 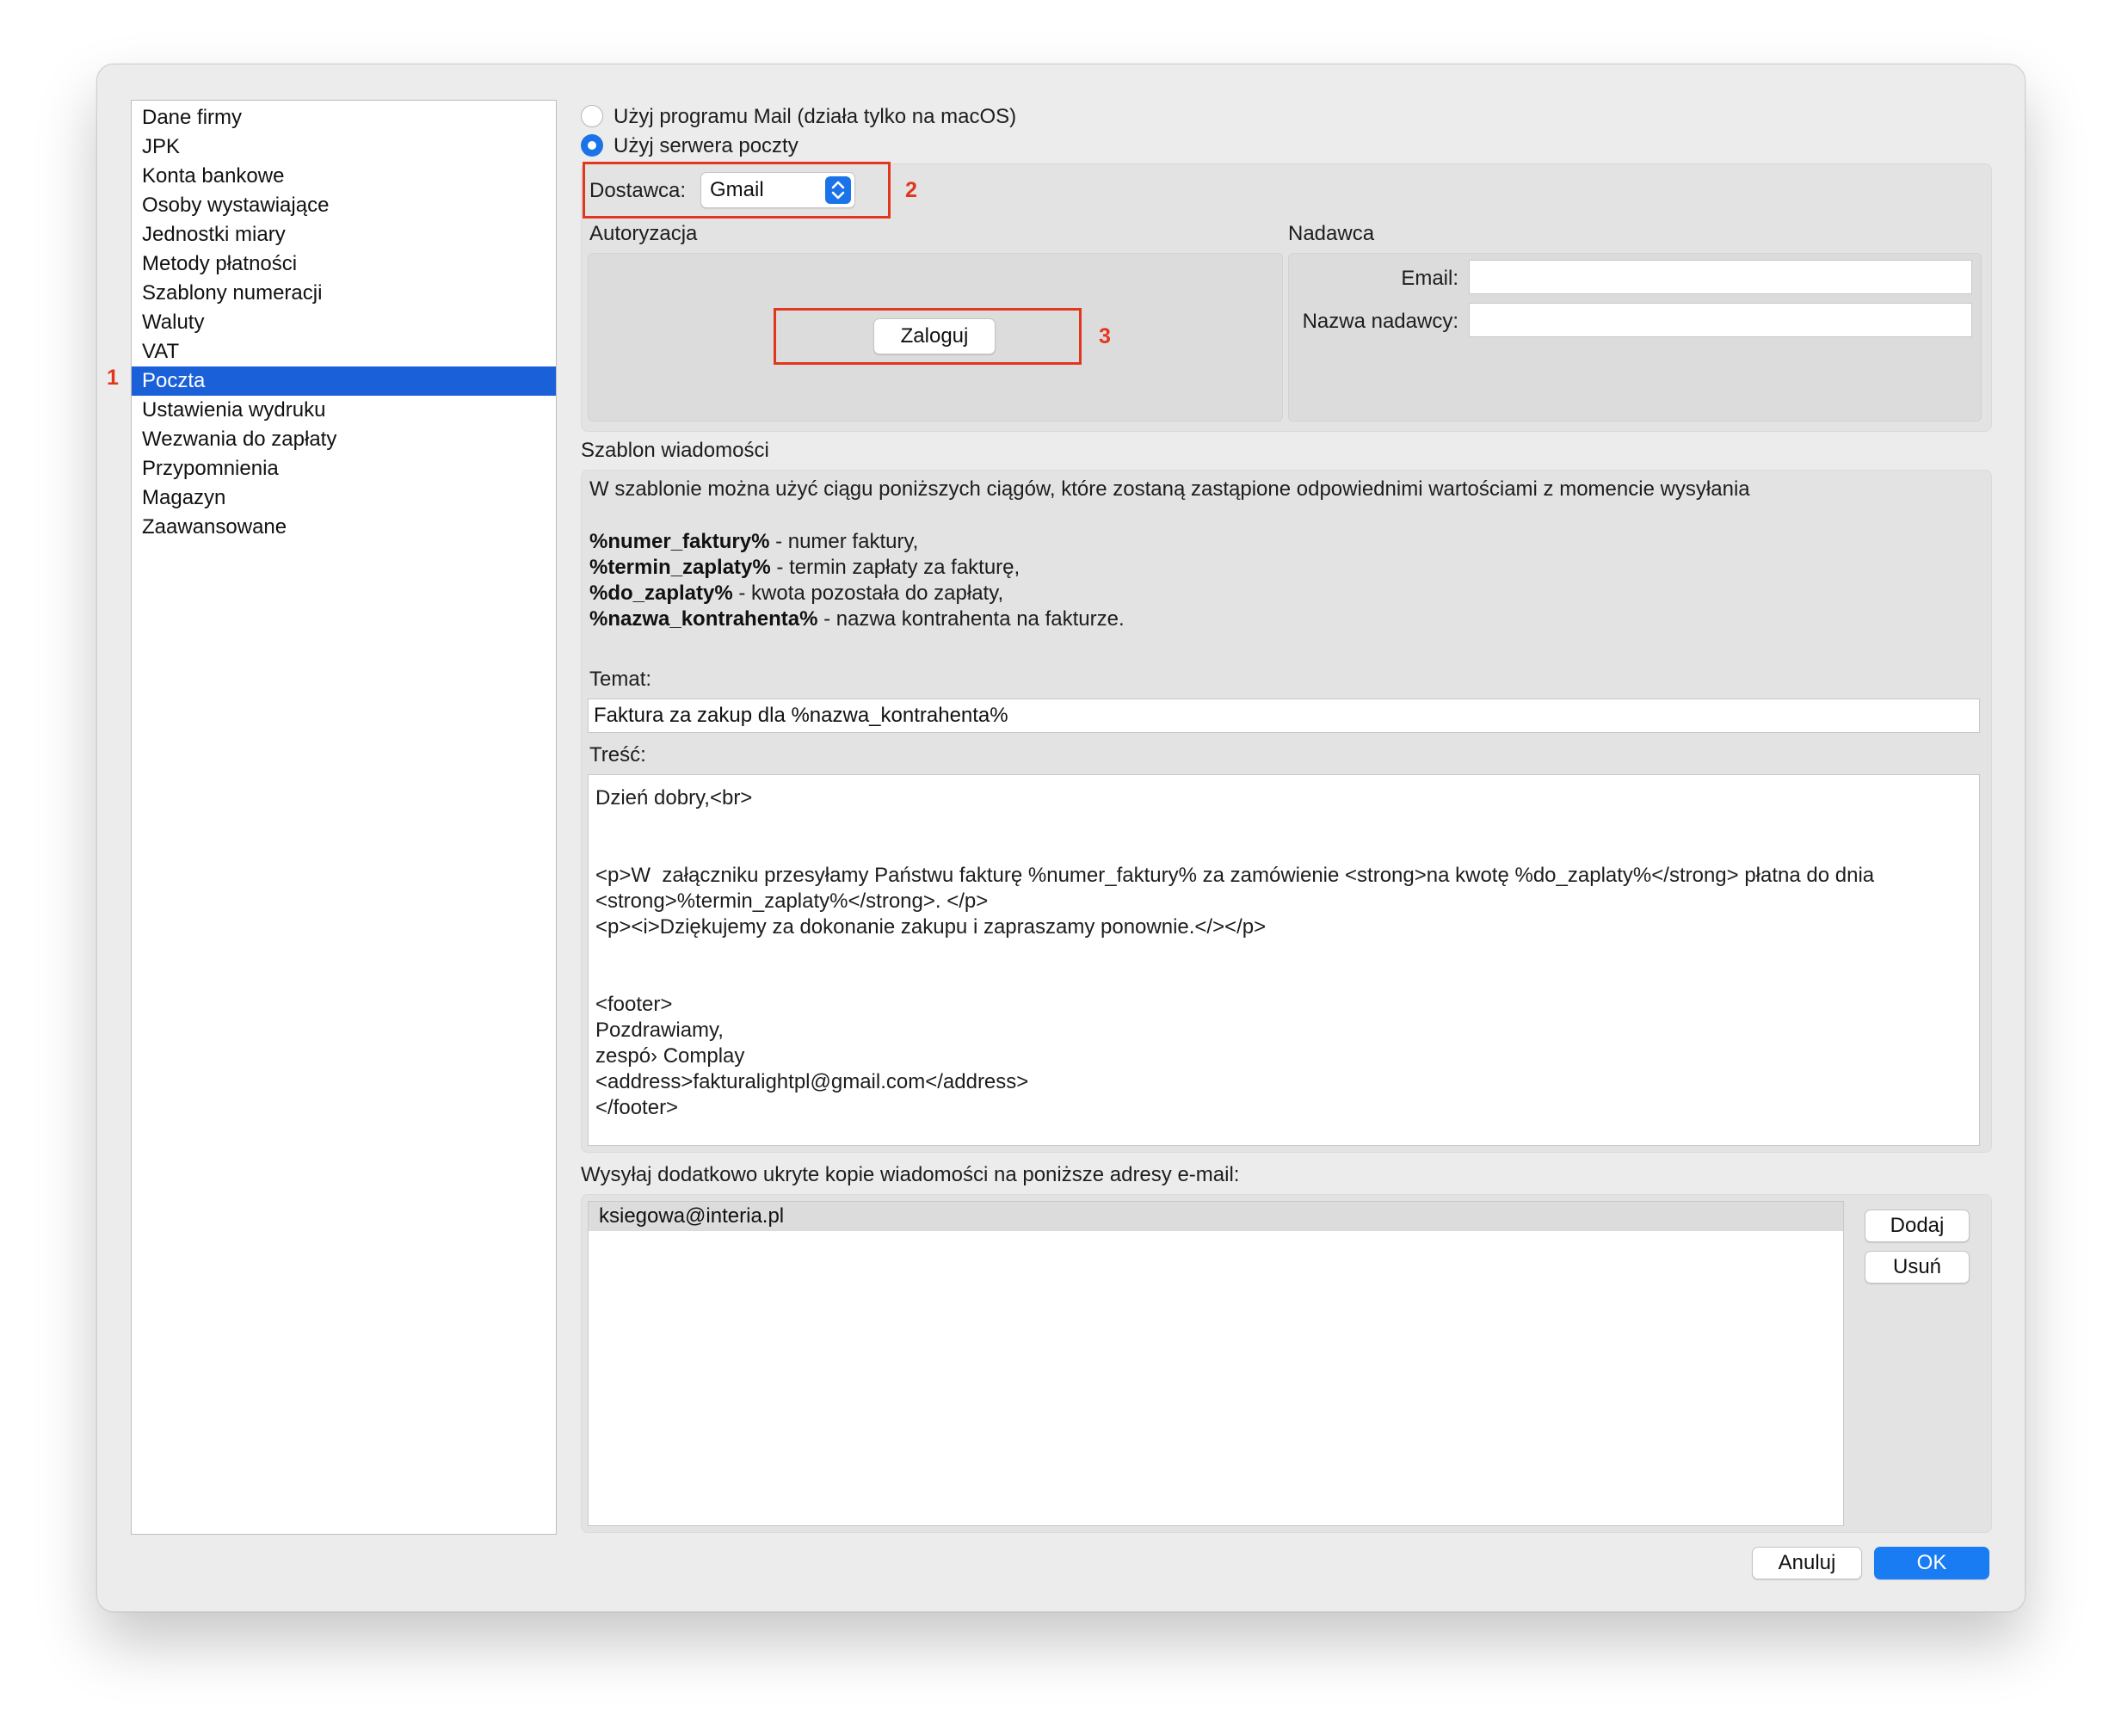 What do you see at coordinates (344, 498) in the screenshot?
I see `sidebar-item-magazyn: Magazyn` at bounding box center [344, 498].